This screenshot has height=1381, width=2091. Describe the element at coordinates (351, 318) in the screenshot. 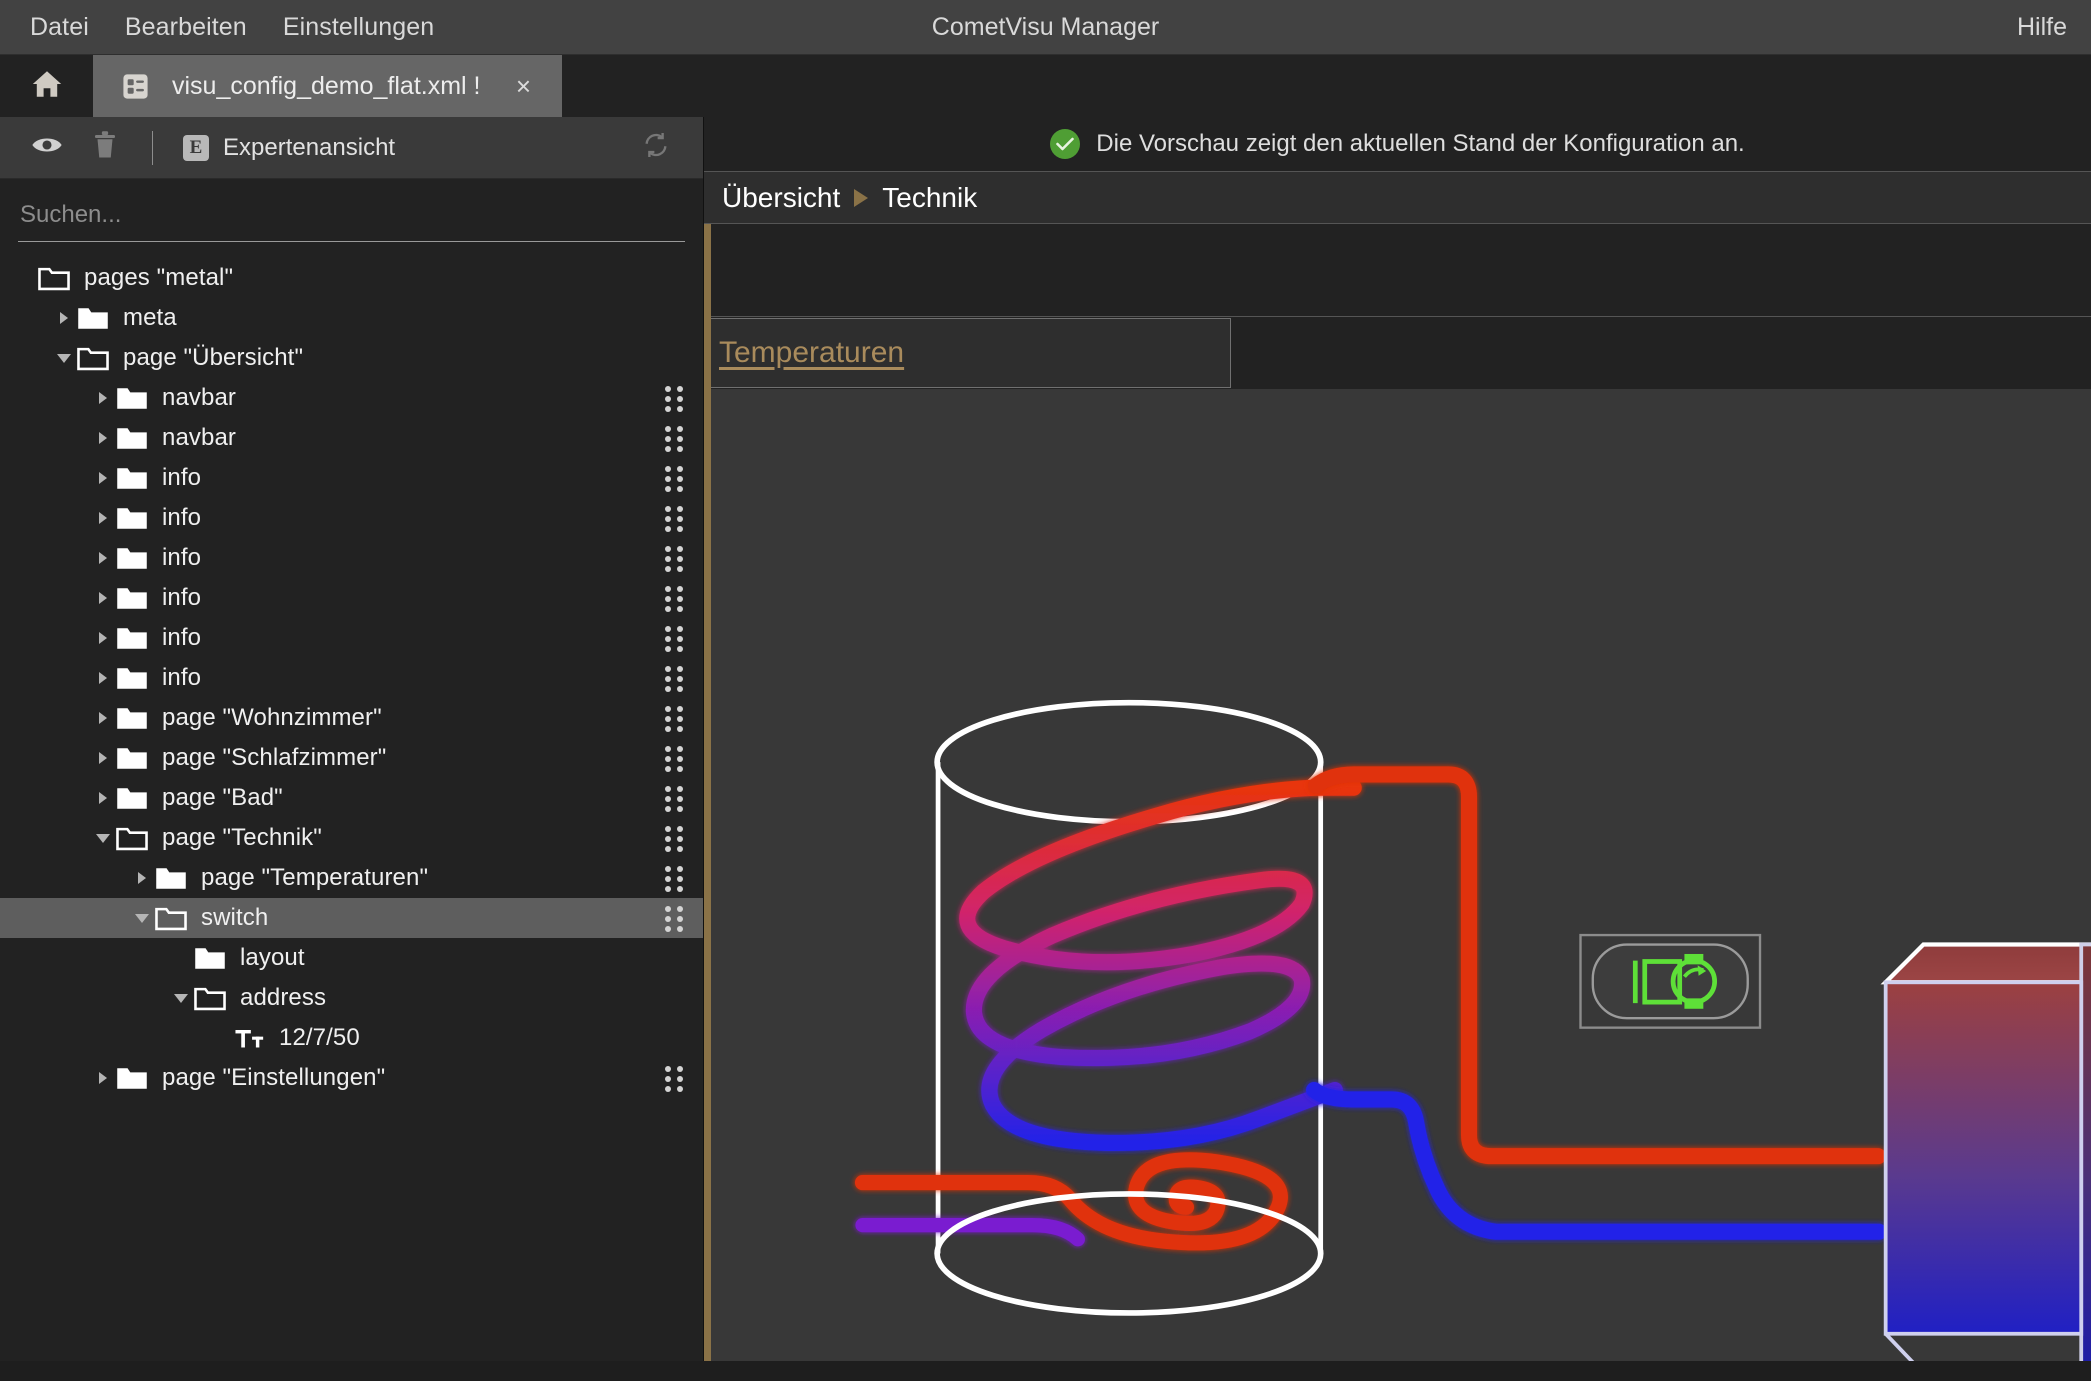

I see `tree-row: meta` at that location.